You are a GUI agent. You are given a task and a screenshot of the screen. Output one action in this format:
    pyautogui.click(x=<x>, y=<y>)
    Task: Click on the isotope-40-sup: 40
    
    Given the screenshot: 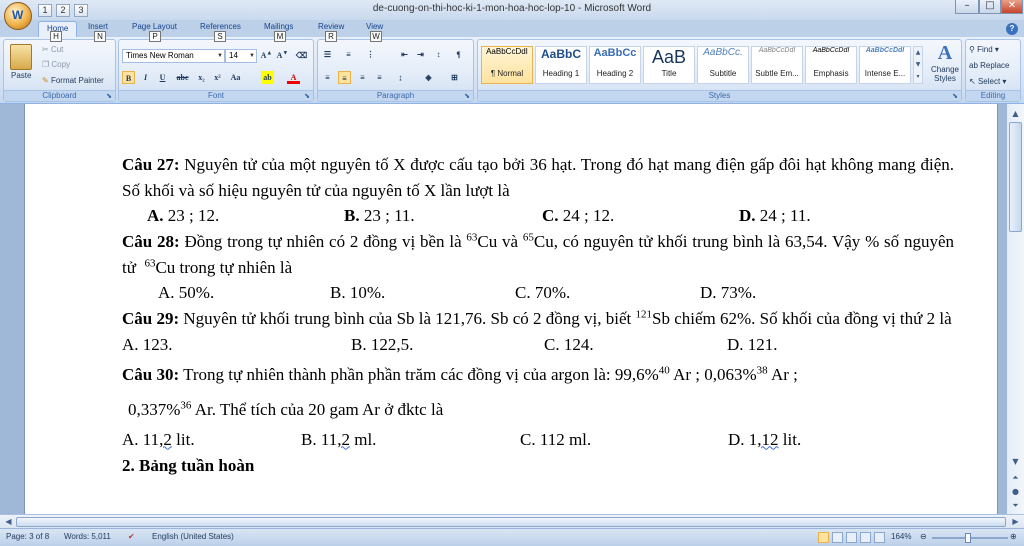 What is the action you would take?
    pyautogui.click(x=664, y=369)
    